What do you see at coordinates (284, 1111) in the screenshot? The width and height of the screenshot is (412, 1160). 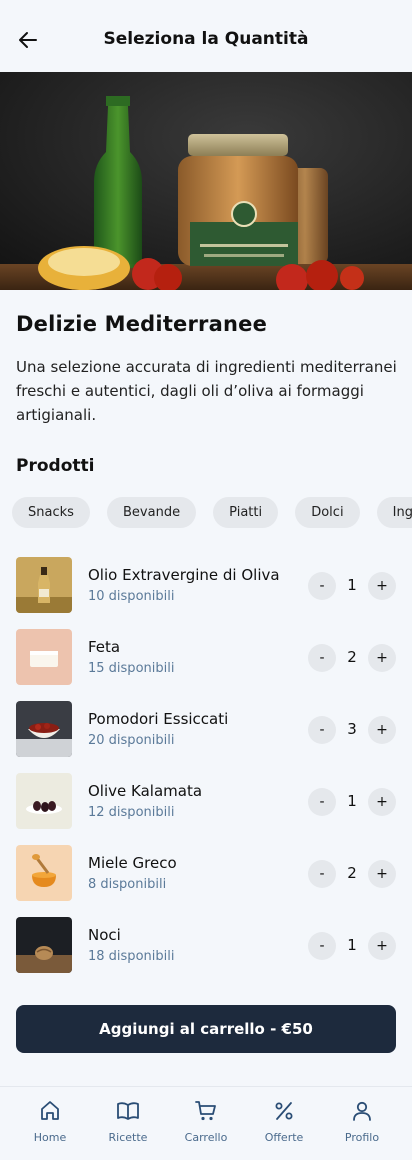 I see `percent-icon` at bounding box center [284, 1111].